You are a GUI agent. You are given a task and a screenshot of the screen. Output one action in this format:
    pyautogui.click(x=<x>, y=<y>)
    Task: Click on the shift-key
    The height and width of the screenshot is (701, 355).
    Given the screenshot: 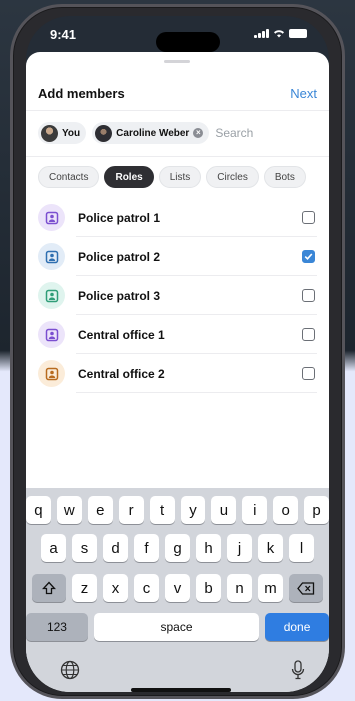 What is the action you would take?
    pyautogui.click(x=49, y=588)
    